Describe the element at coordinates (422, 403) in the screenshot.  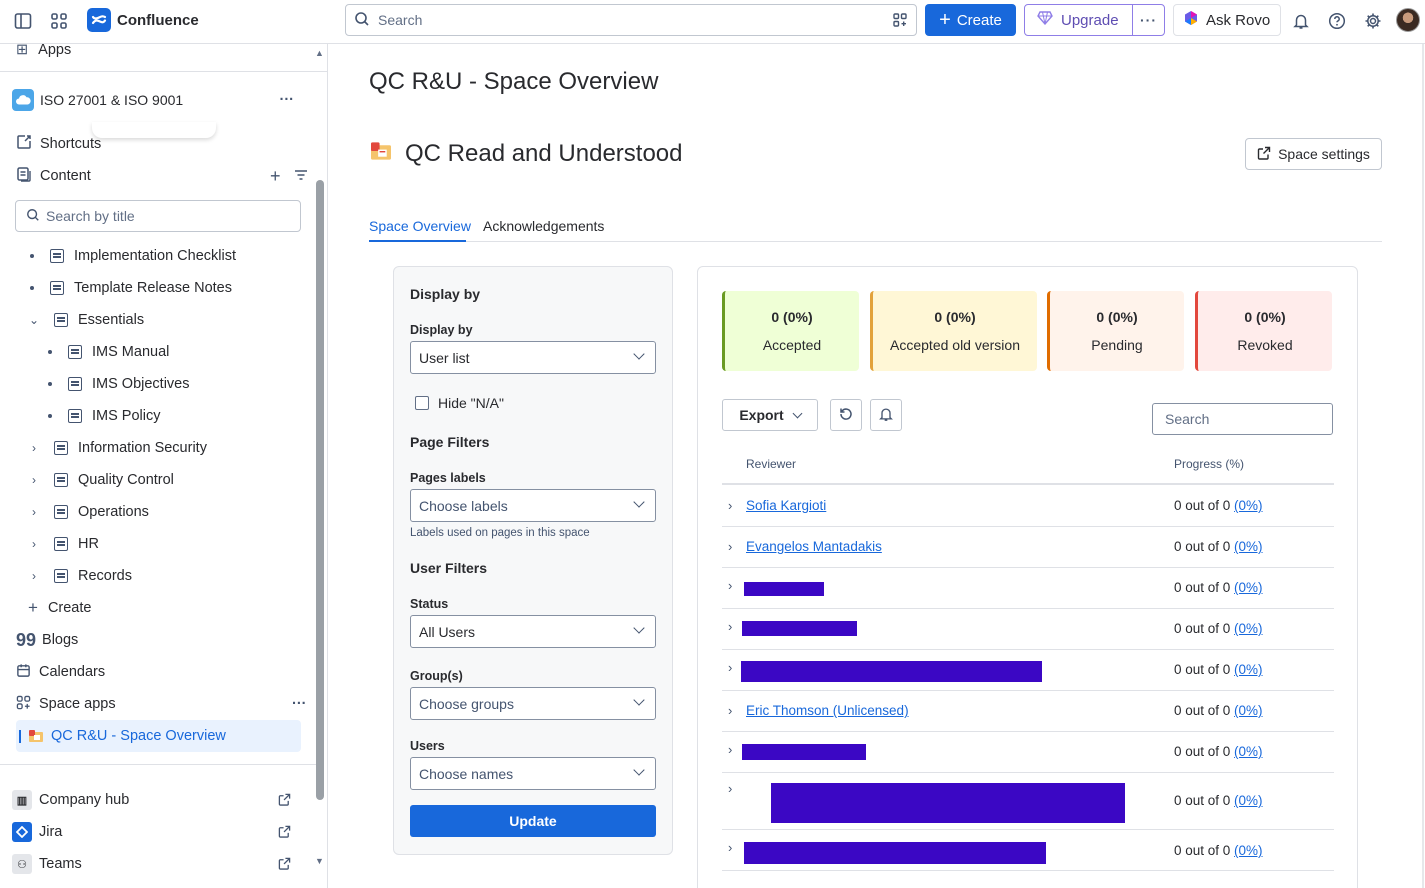
I see `hide-na-checkbox` at that location.